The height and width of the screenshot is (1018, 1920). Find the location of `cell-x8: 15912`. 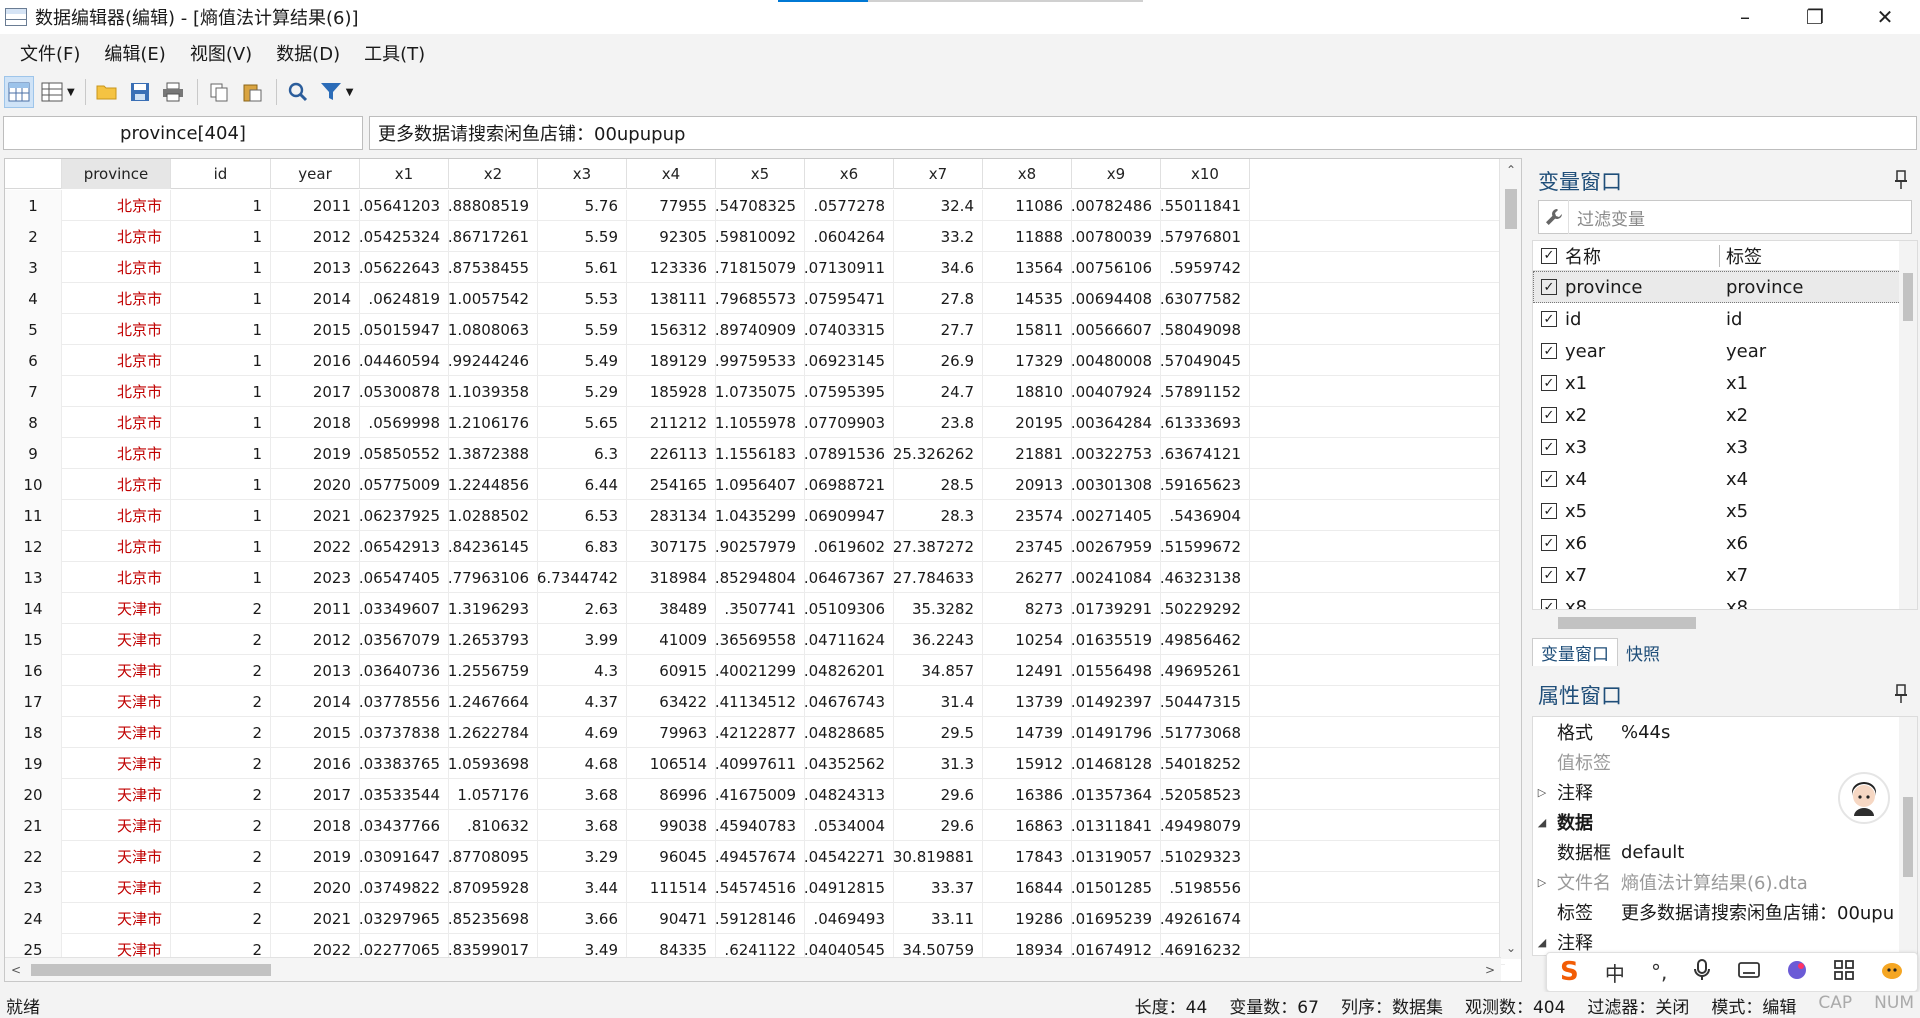

cell-x8: 15912 is located at coordinates (1027, 763).